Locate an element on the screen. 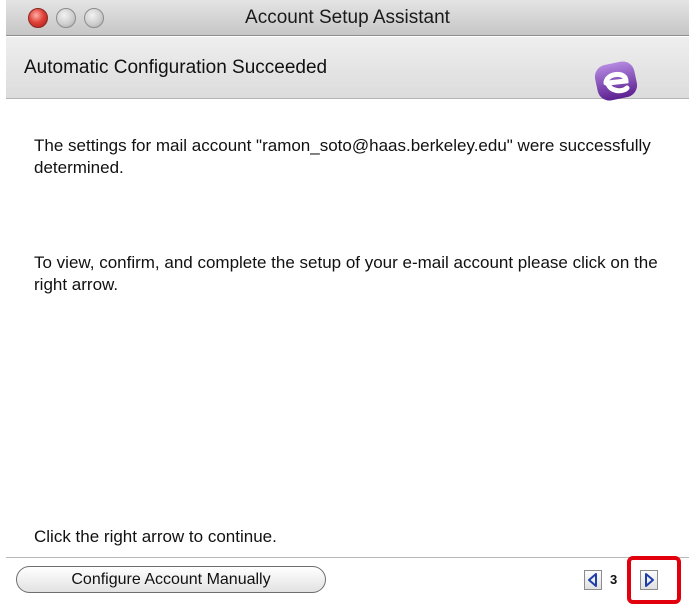 The height and width of the screenshot is (608, 691). configure-manually-button: Configure Account Manually is located at coordinates (171, 579).